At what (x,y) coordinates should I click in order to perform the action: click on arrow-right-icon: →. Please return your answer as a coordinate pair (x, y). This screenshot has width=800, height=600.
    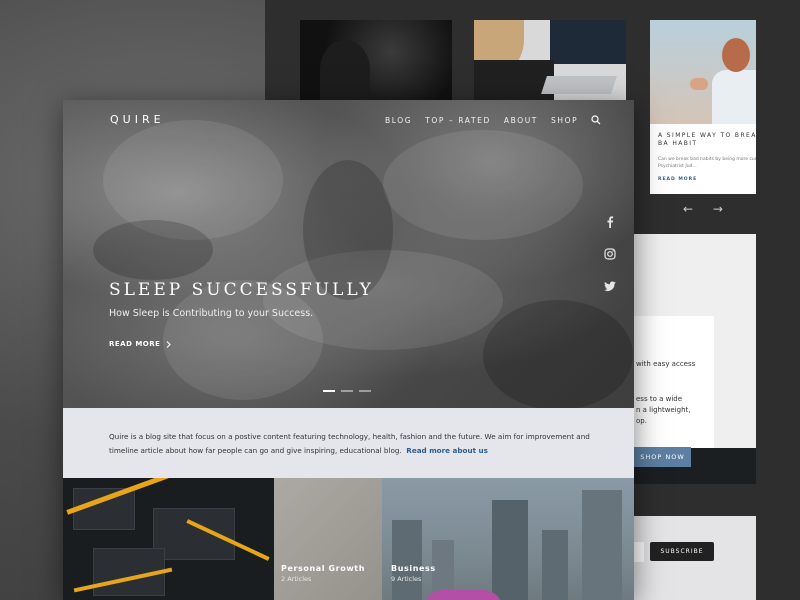
    Looking at the image, I should click on (718, 209).